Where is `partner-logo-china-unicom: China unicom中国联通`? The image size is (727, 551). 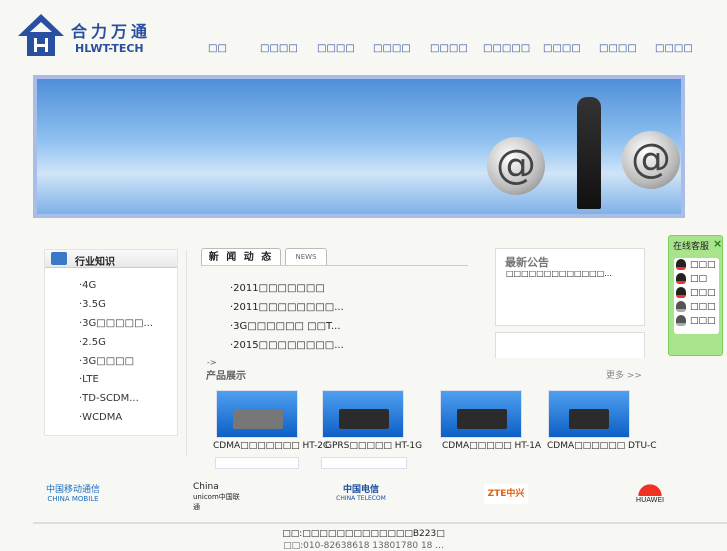
partner-logo-china-unicom: China unicom中国联通 is located at coordinates (218, 497).